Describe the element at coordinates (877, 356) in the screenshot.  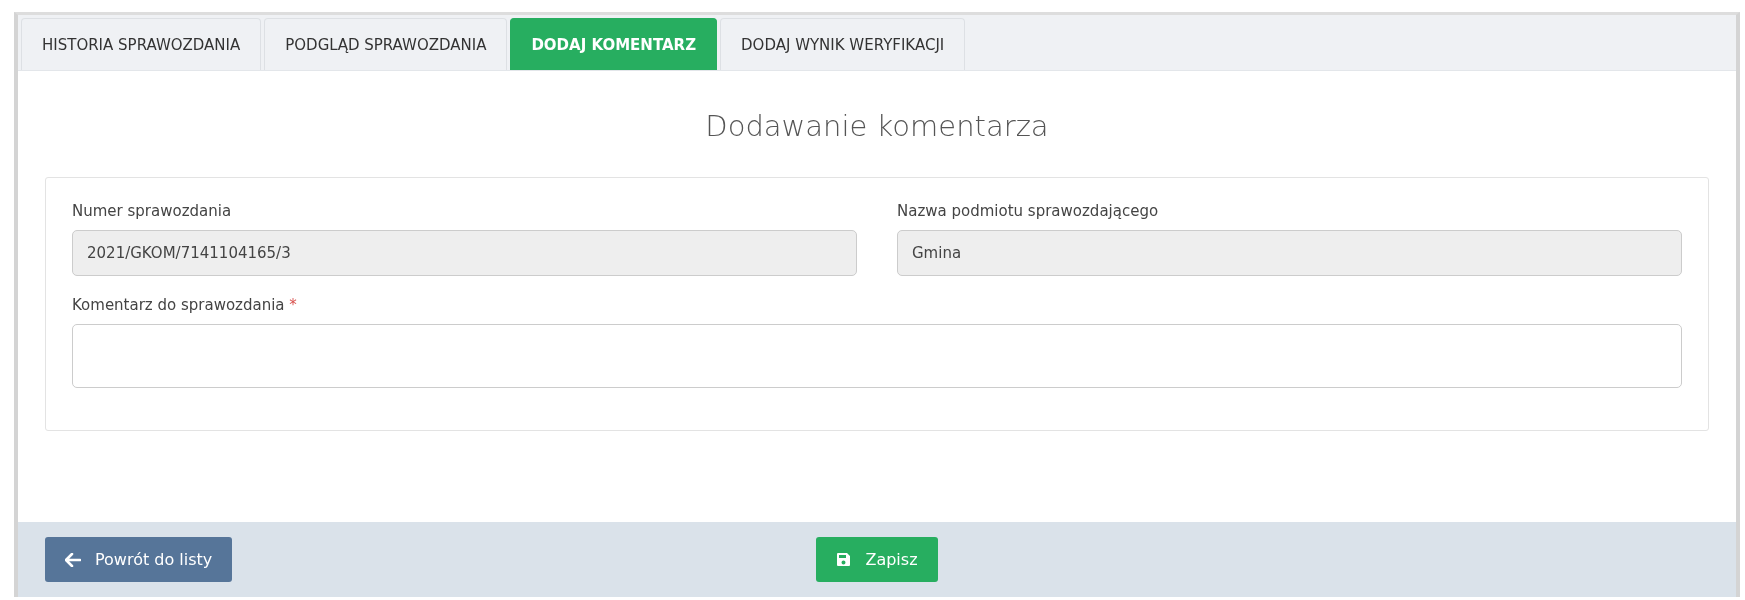
I see `comment-field` at that location.